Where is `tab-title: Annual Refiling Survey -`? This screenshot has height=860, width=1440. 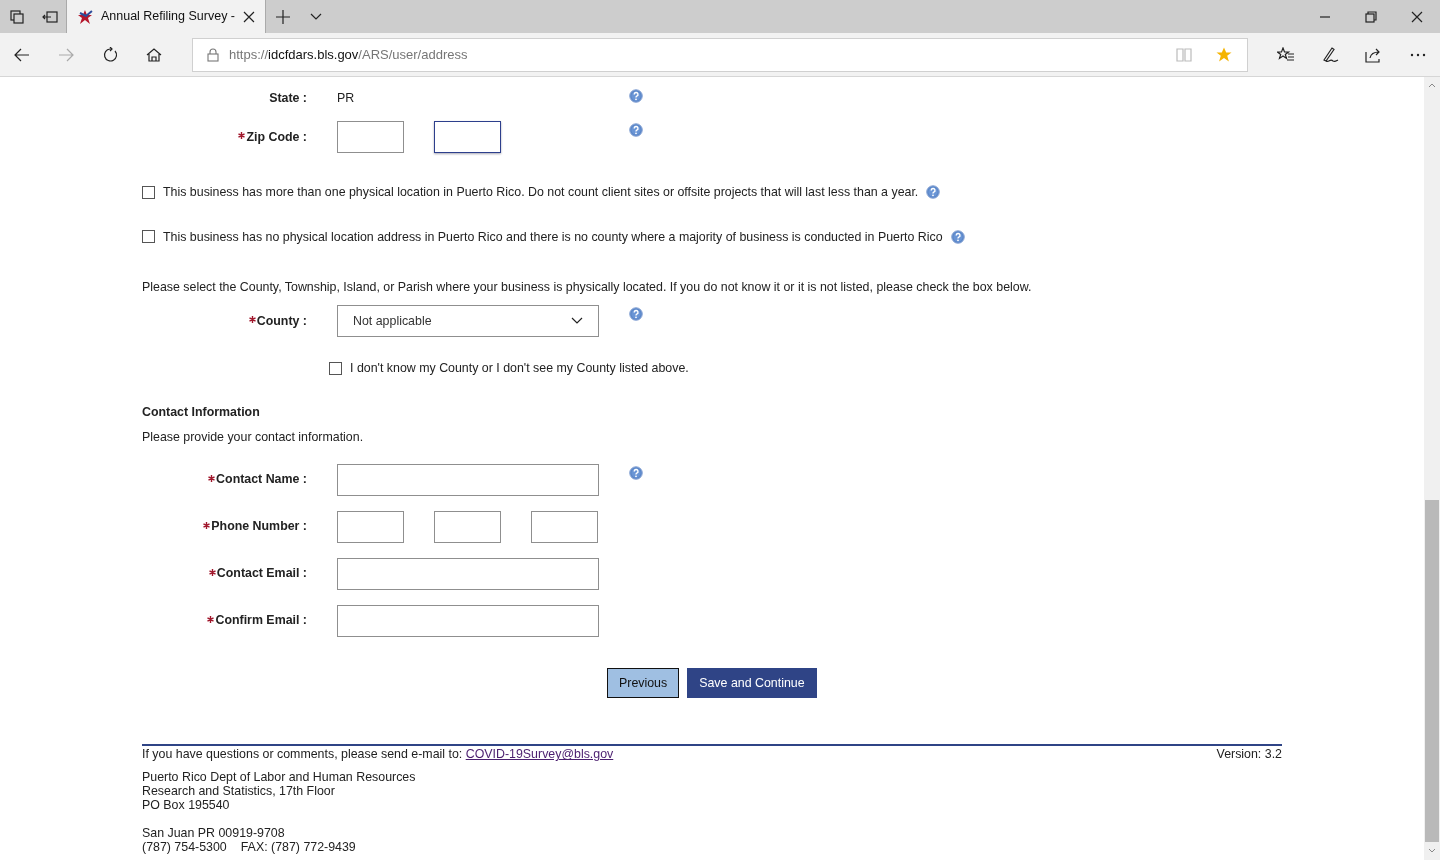 tab-title: Annual Refiling Survey - is located at coordinates (168, 17).